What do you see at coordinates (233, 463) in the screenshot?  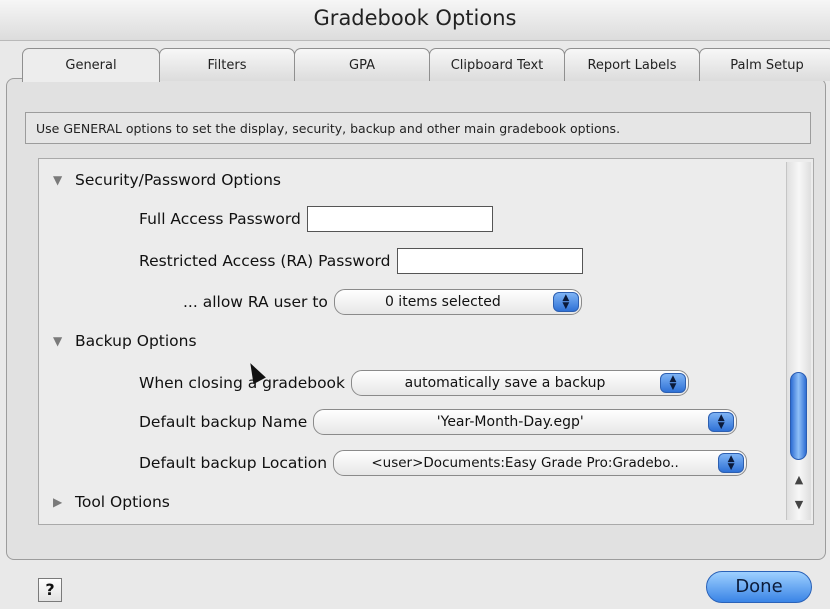 I see `backup-location-label: Default backup Location` at bounding box center [233, 463].